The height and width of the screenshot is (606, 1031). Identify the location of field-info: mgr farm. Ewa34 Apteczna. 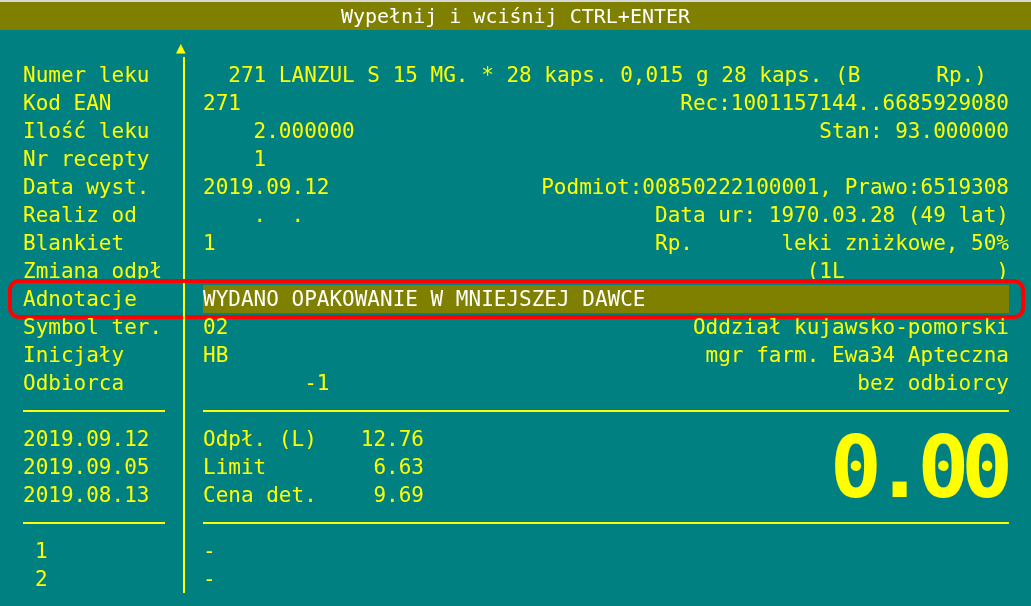
(857, 355).